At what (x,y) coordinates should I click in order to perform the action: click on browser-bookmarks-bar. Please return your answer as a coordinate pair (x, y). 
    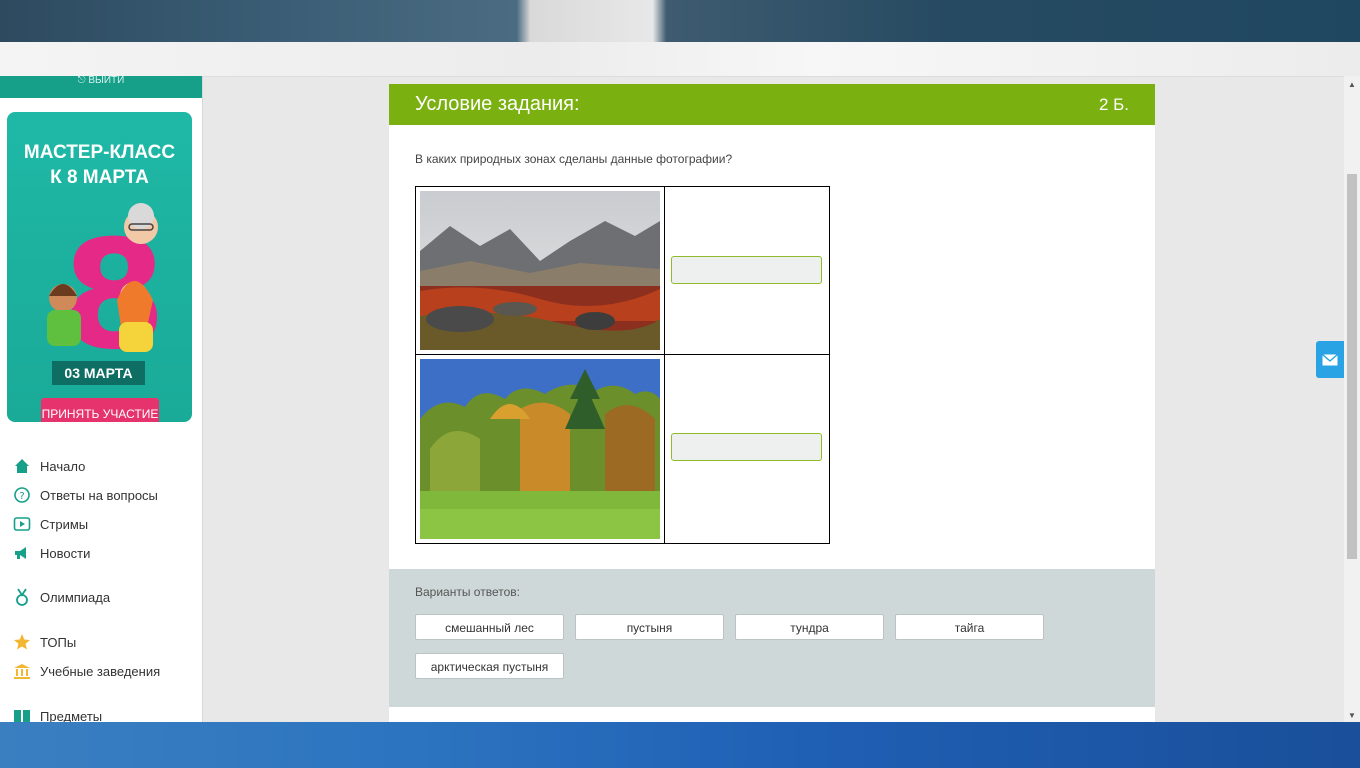
    Looking at the image, I should click on (680, 59).